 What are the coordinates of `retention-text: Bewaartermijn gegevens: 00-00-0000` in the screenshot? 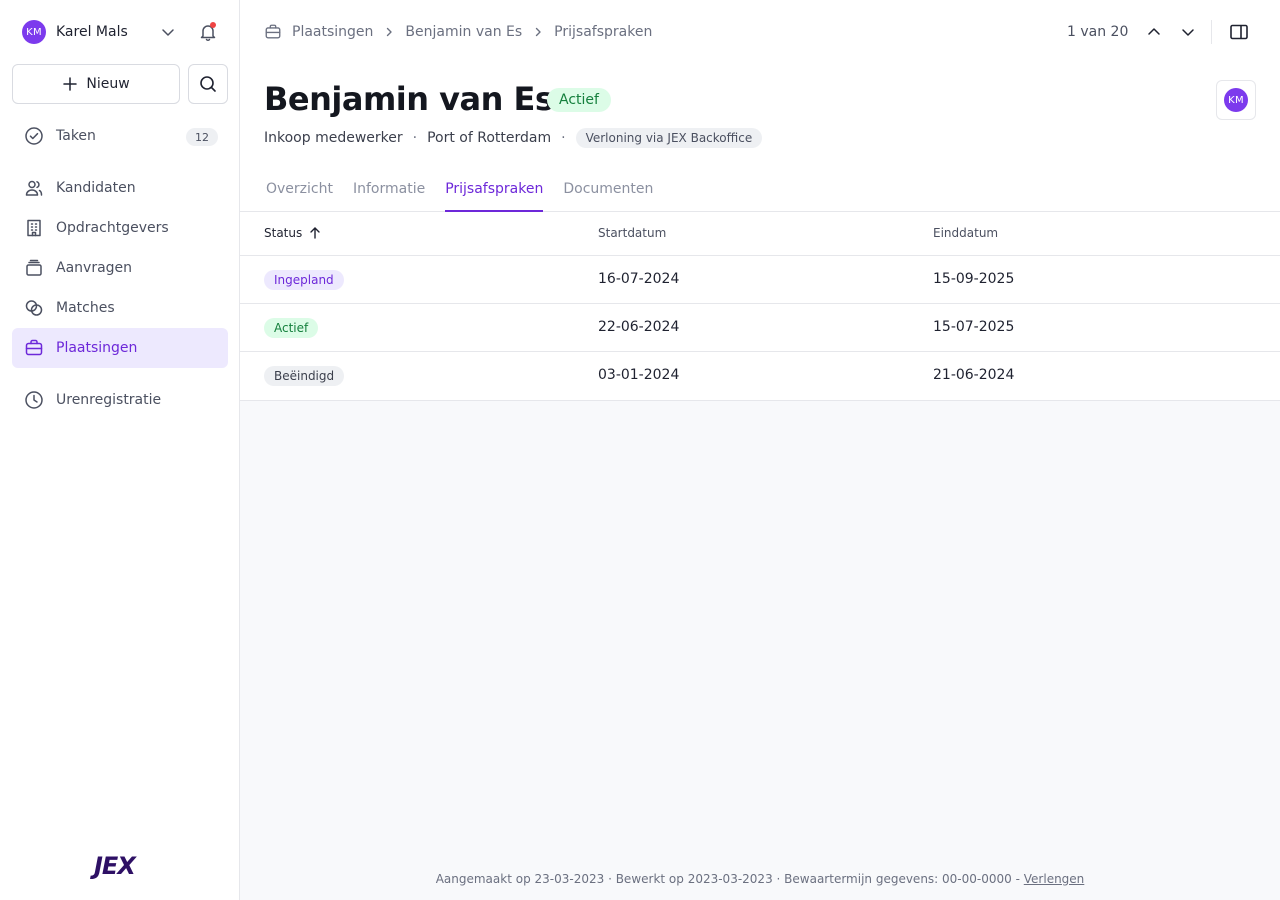 It's located at (898, 879).